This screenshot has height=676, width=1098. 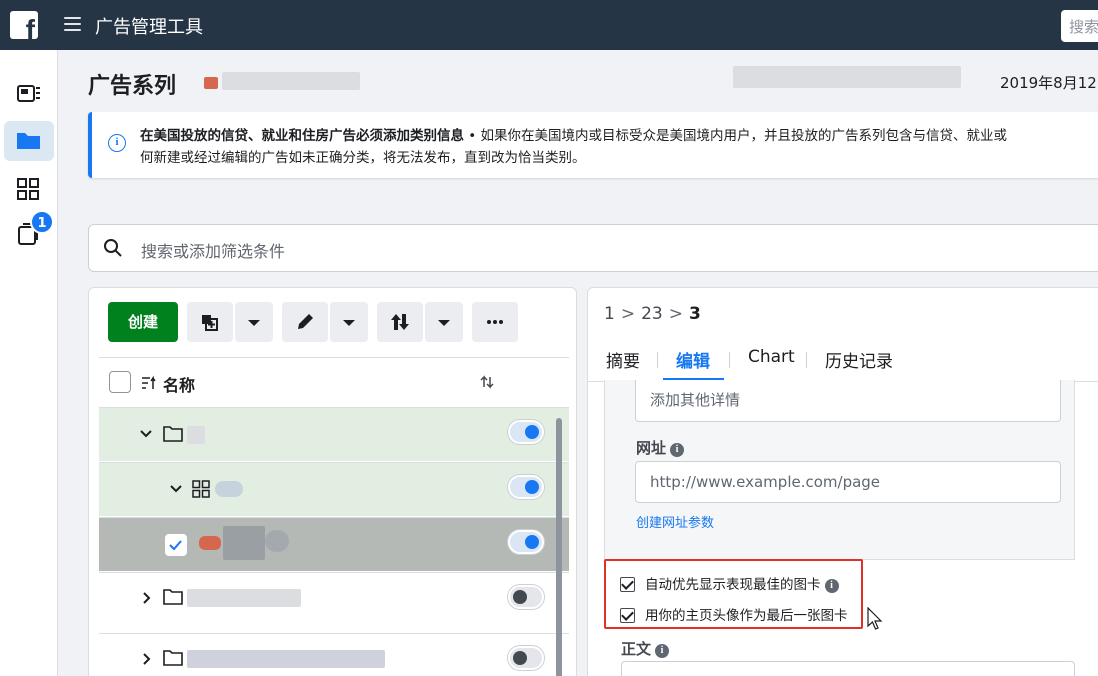 I want to click on duplicate-button, so click(x=210, y=322).